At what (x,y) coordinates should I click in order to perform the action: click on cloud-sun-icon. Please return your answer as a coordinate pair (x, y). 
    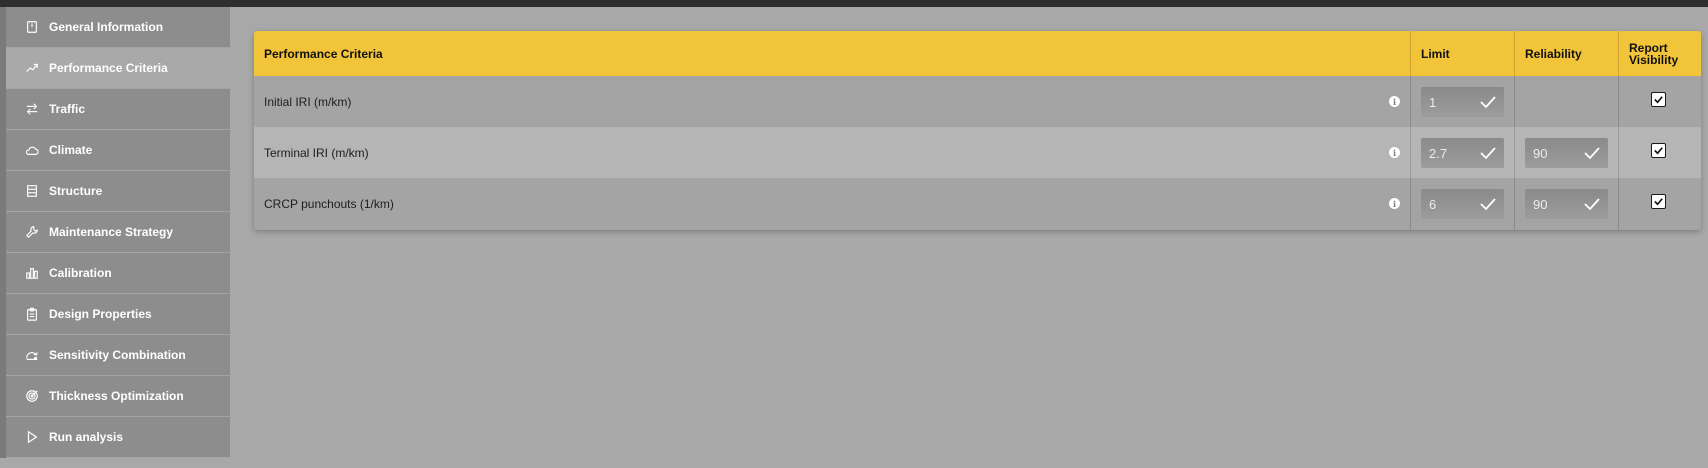
    Looking at the image, I should click on (32, 150).